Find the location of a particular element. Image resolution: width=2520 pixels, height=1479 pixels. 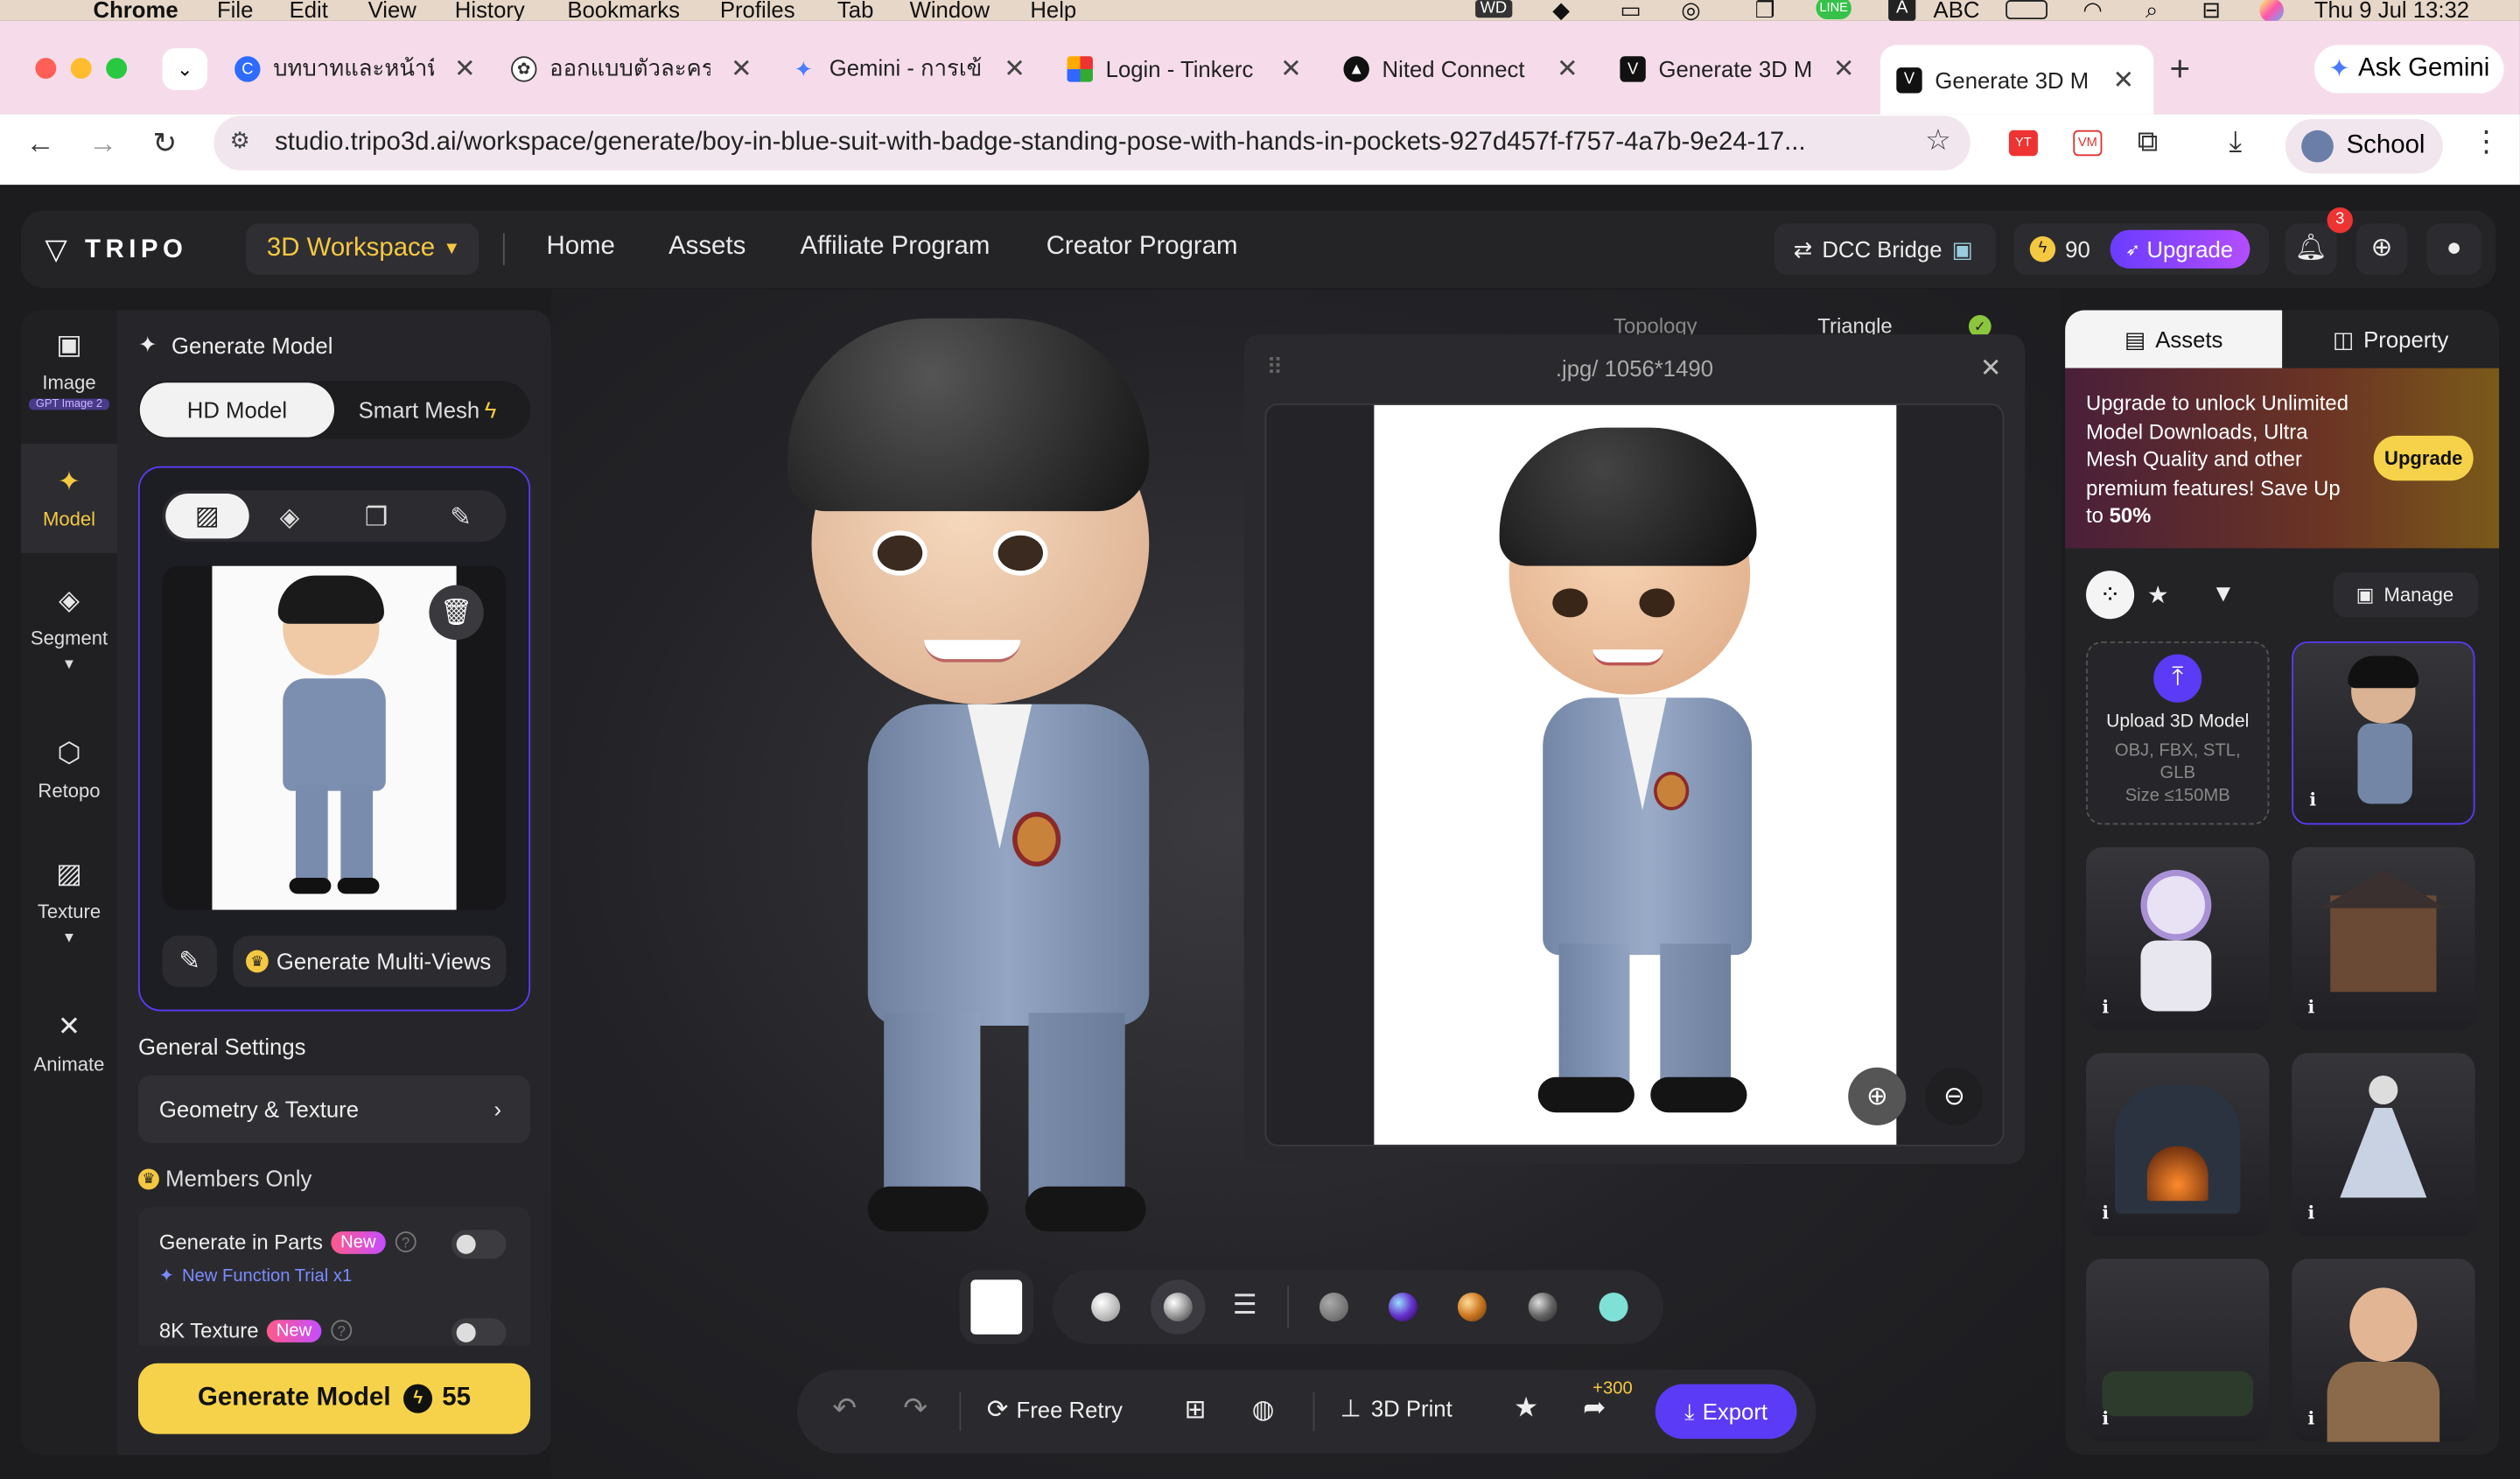

wd-icon: WD is located at coordinates (1493, 9).